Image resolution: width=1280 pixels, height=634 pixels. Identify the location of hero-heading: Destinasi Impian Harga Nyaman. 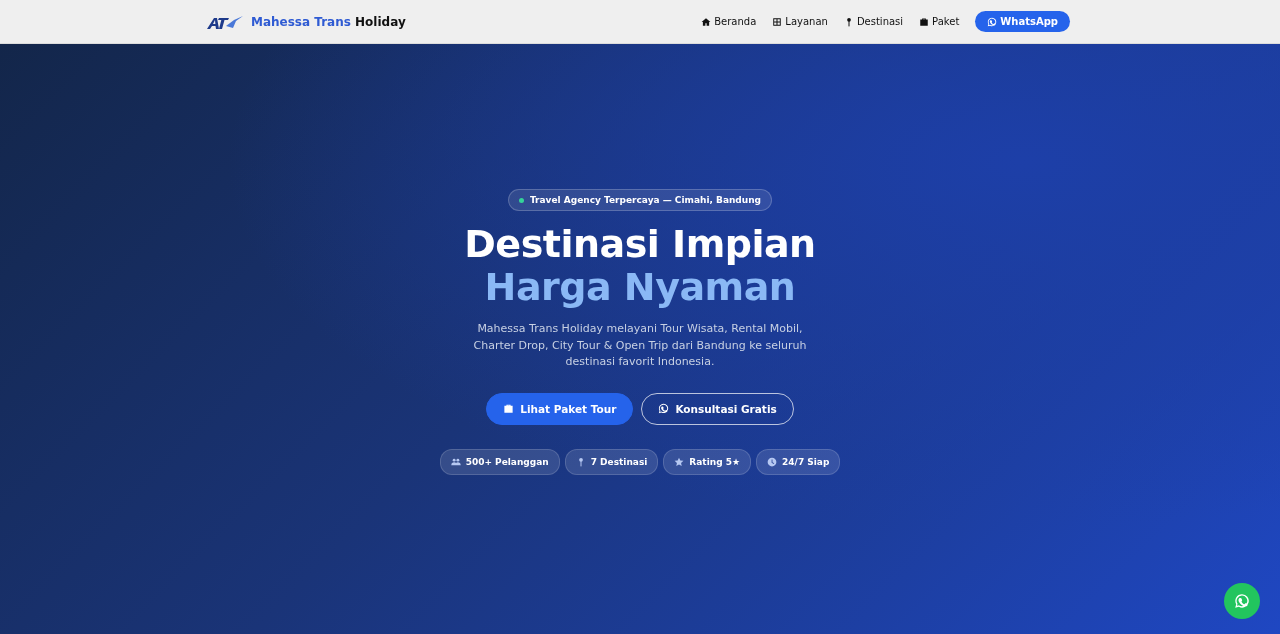
(640, 266).